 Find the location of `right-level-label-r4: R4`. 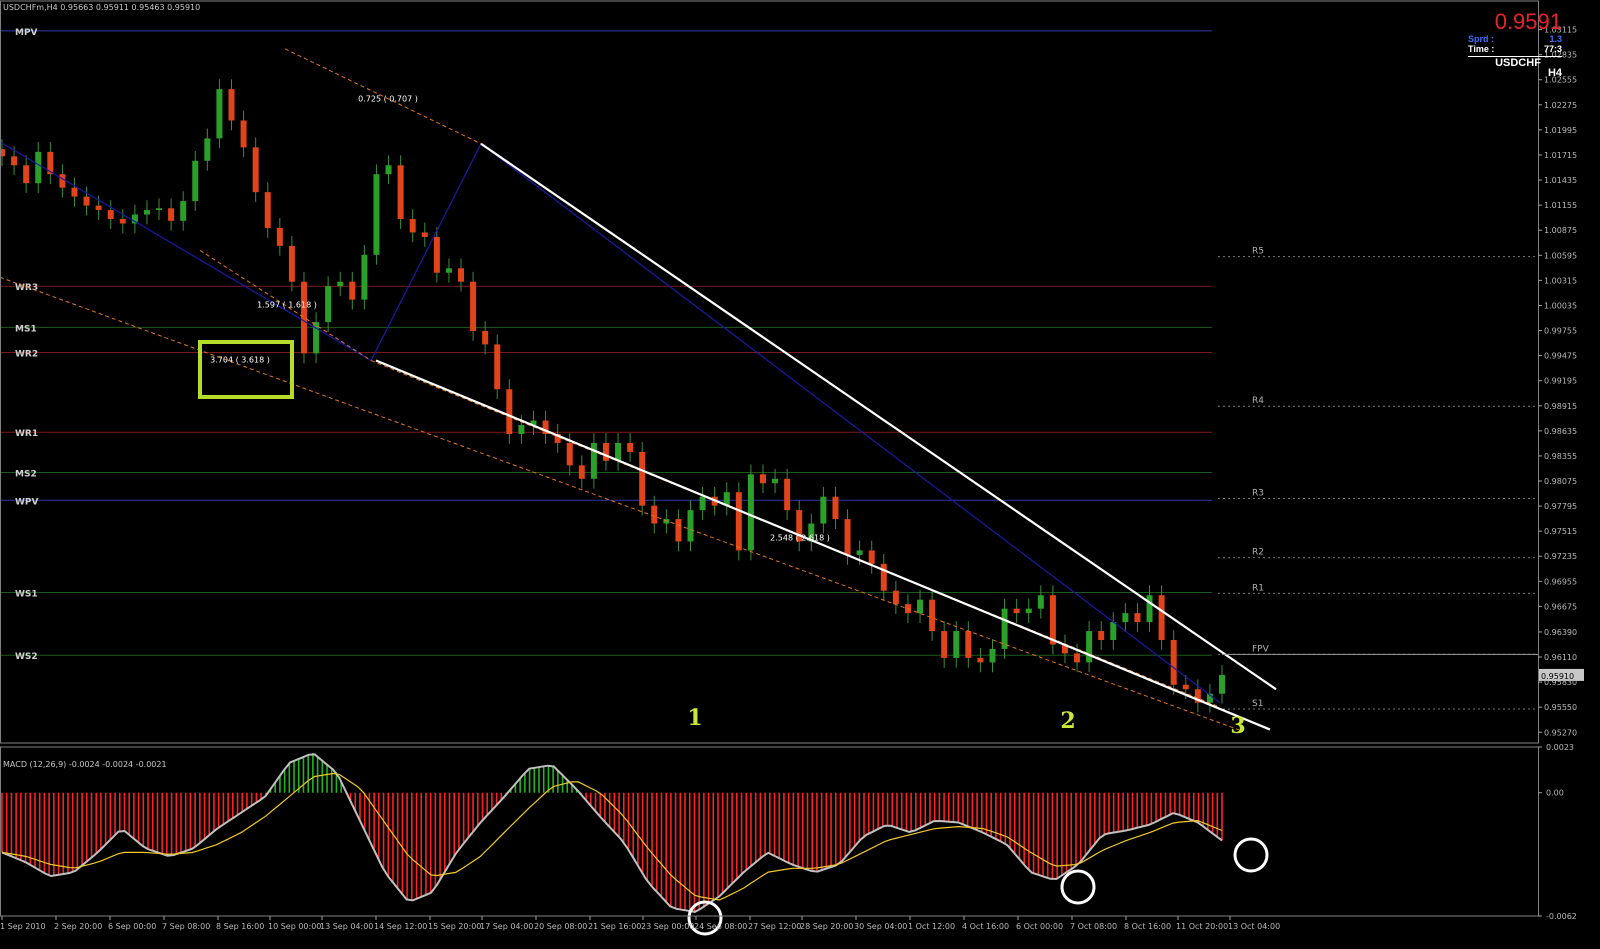

right-level-label-r4: R4 is located at coordinates (1258, 401).